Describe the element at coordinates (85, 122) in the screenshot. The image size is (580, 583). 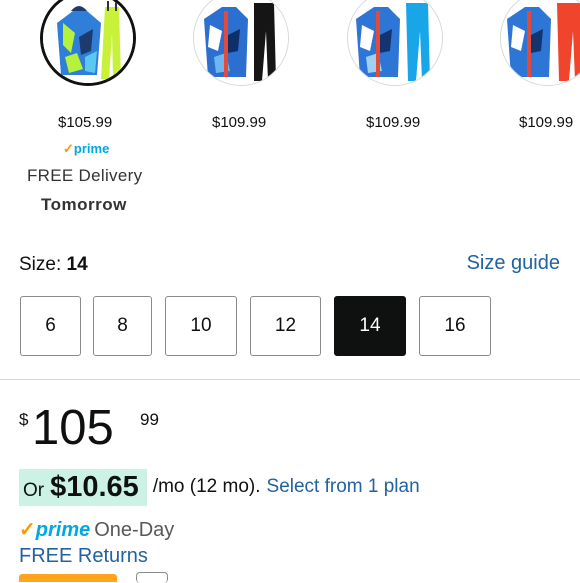
I see `swatch-price: $105.99` at that location.